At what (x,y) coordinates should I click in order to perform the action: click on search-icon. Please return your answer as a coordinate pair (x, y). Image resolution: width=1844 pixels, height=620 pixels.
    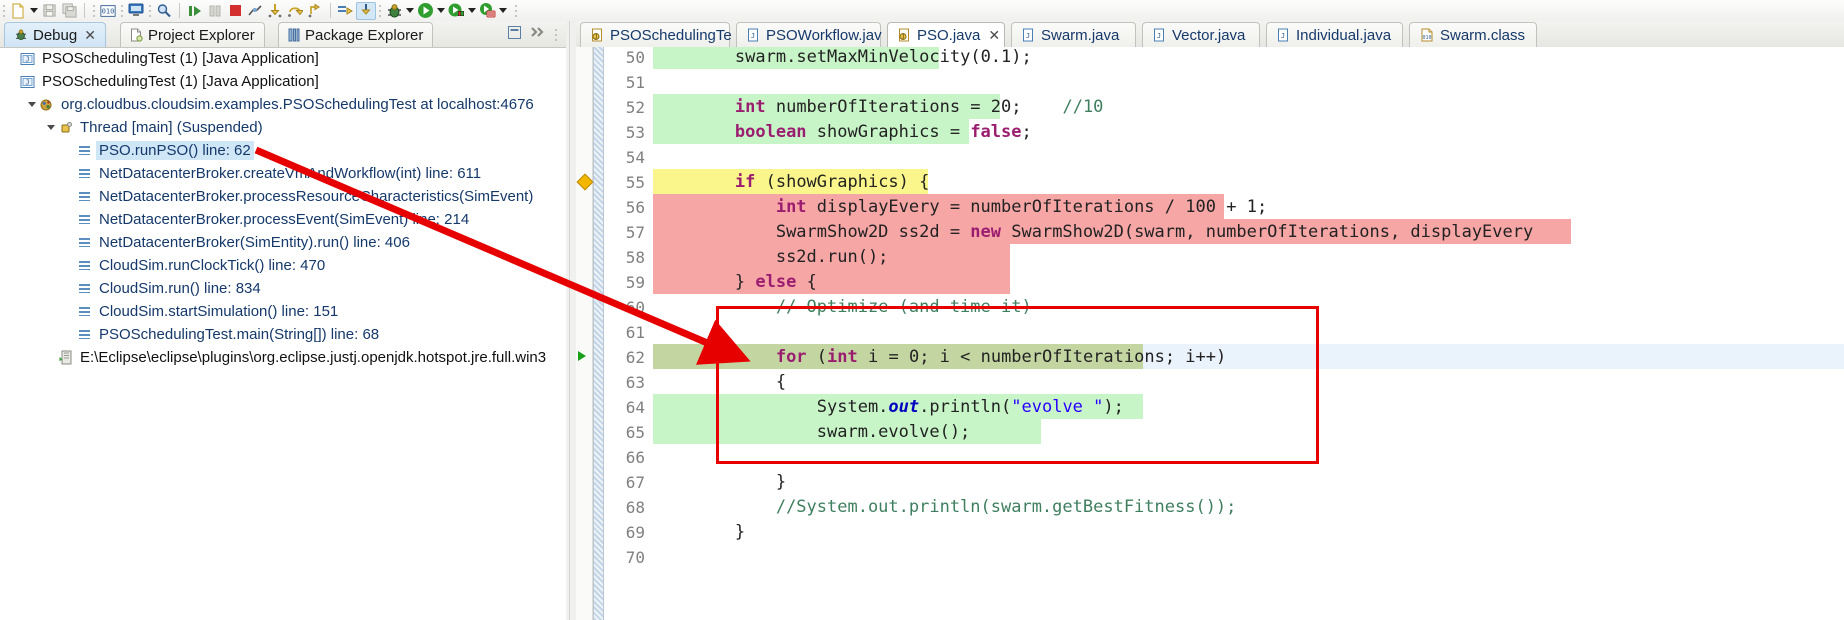
    Looking at the image, I should click on (164, 11).